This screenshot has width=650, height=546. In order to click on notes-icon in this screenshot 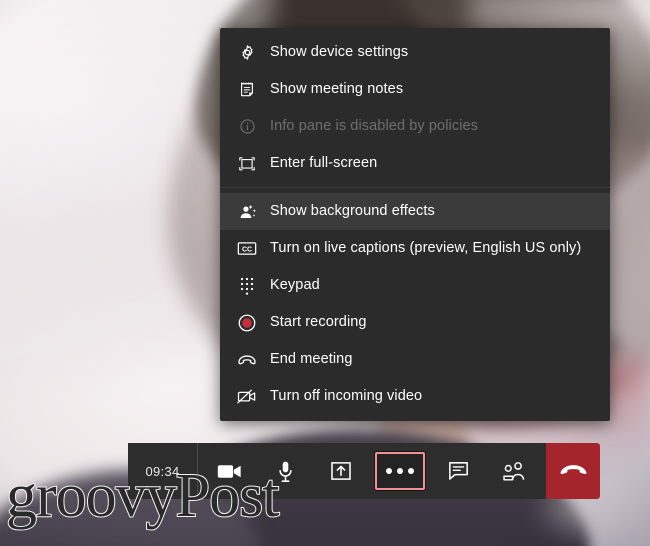, I will do `click(247, 90)`.